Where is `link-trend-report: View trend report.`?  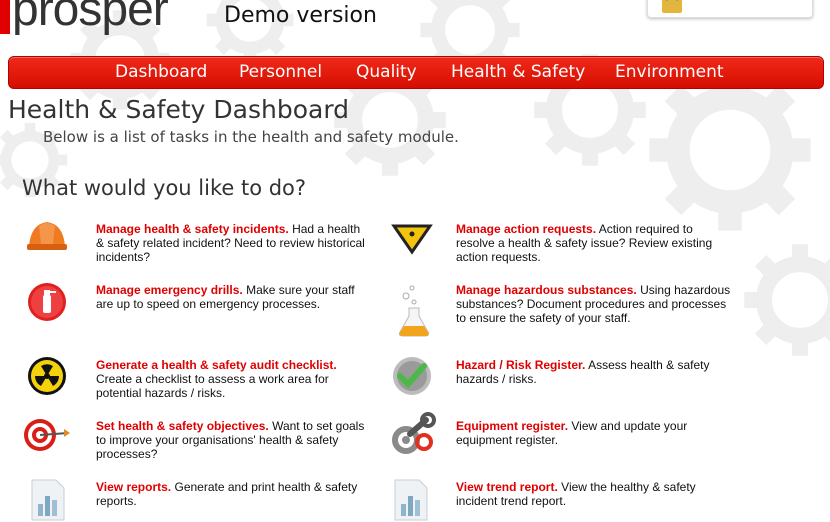
link-trend-report: View trend report. is located at coordinates (507, 487).